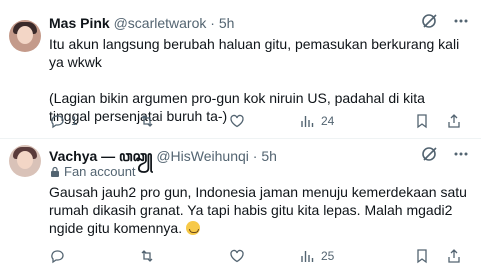 This screenshot has width=481, height=265. I want to click on lock-icon, so click(55, 171).